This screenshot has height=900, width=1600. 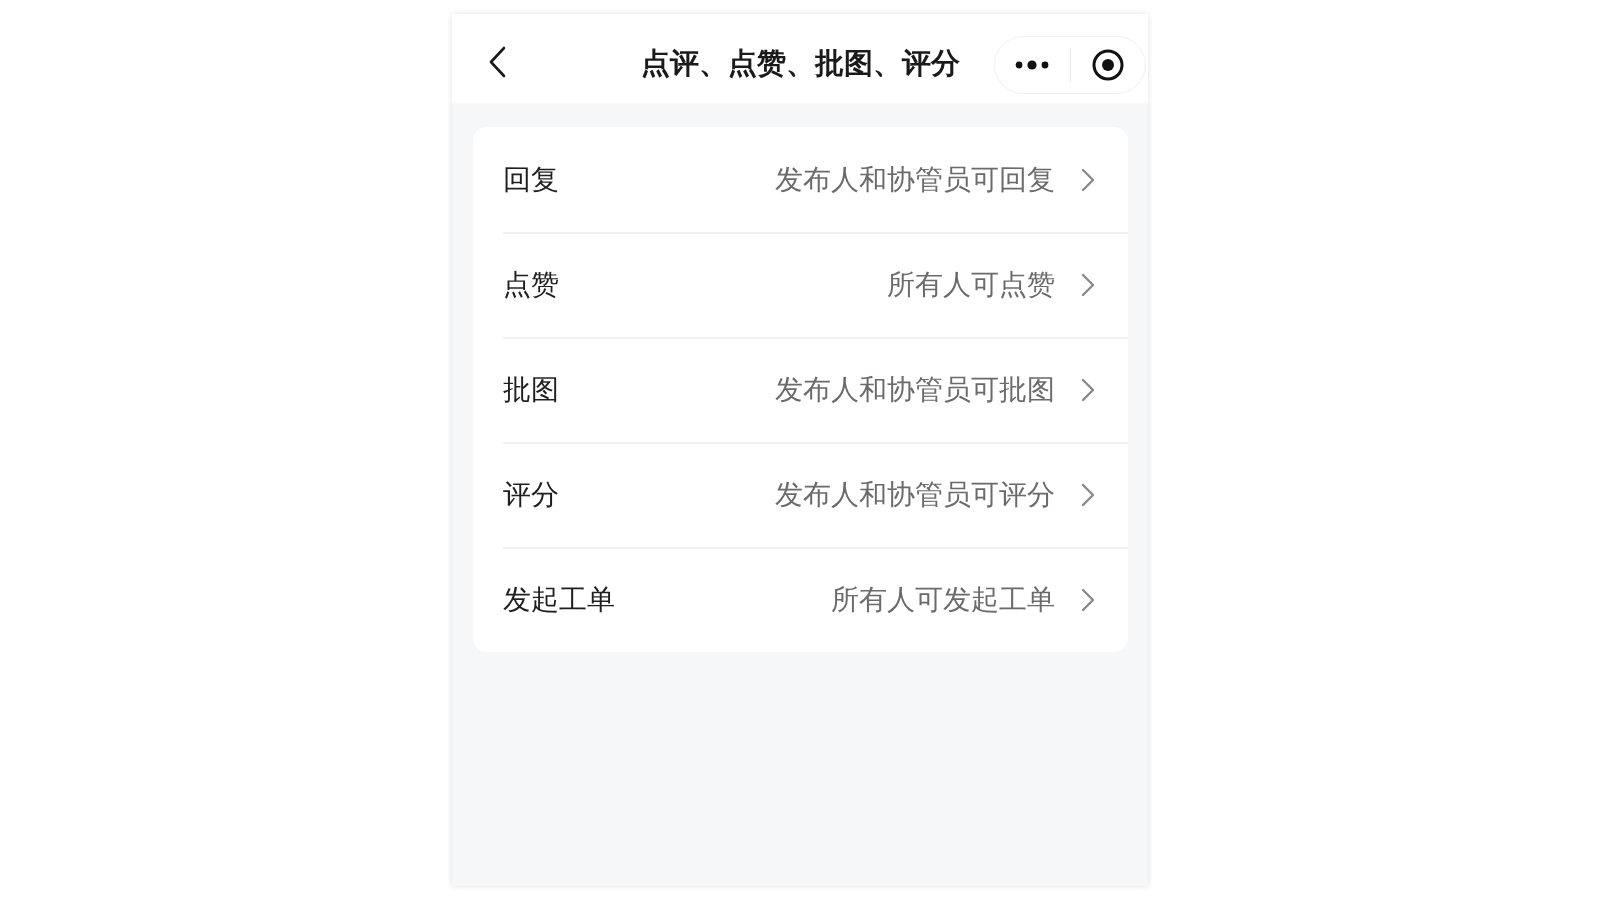 What do you see at coordinates (531, 284) in the screenshot?
I see `setting-label: 点赞` at bounding box center [531, 284].